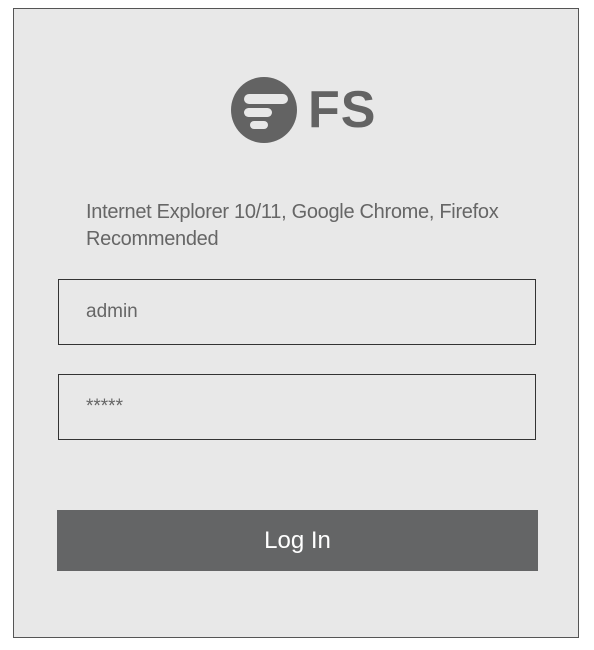  What do you see at coordinates (264, 110) in the screenshot?
I see `fs-logo-icon` at bounding box center [264, 110].